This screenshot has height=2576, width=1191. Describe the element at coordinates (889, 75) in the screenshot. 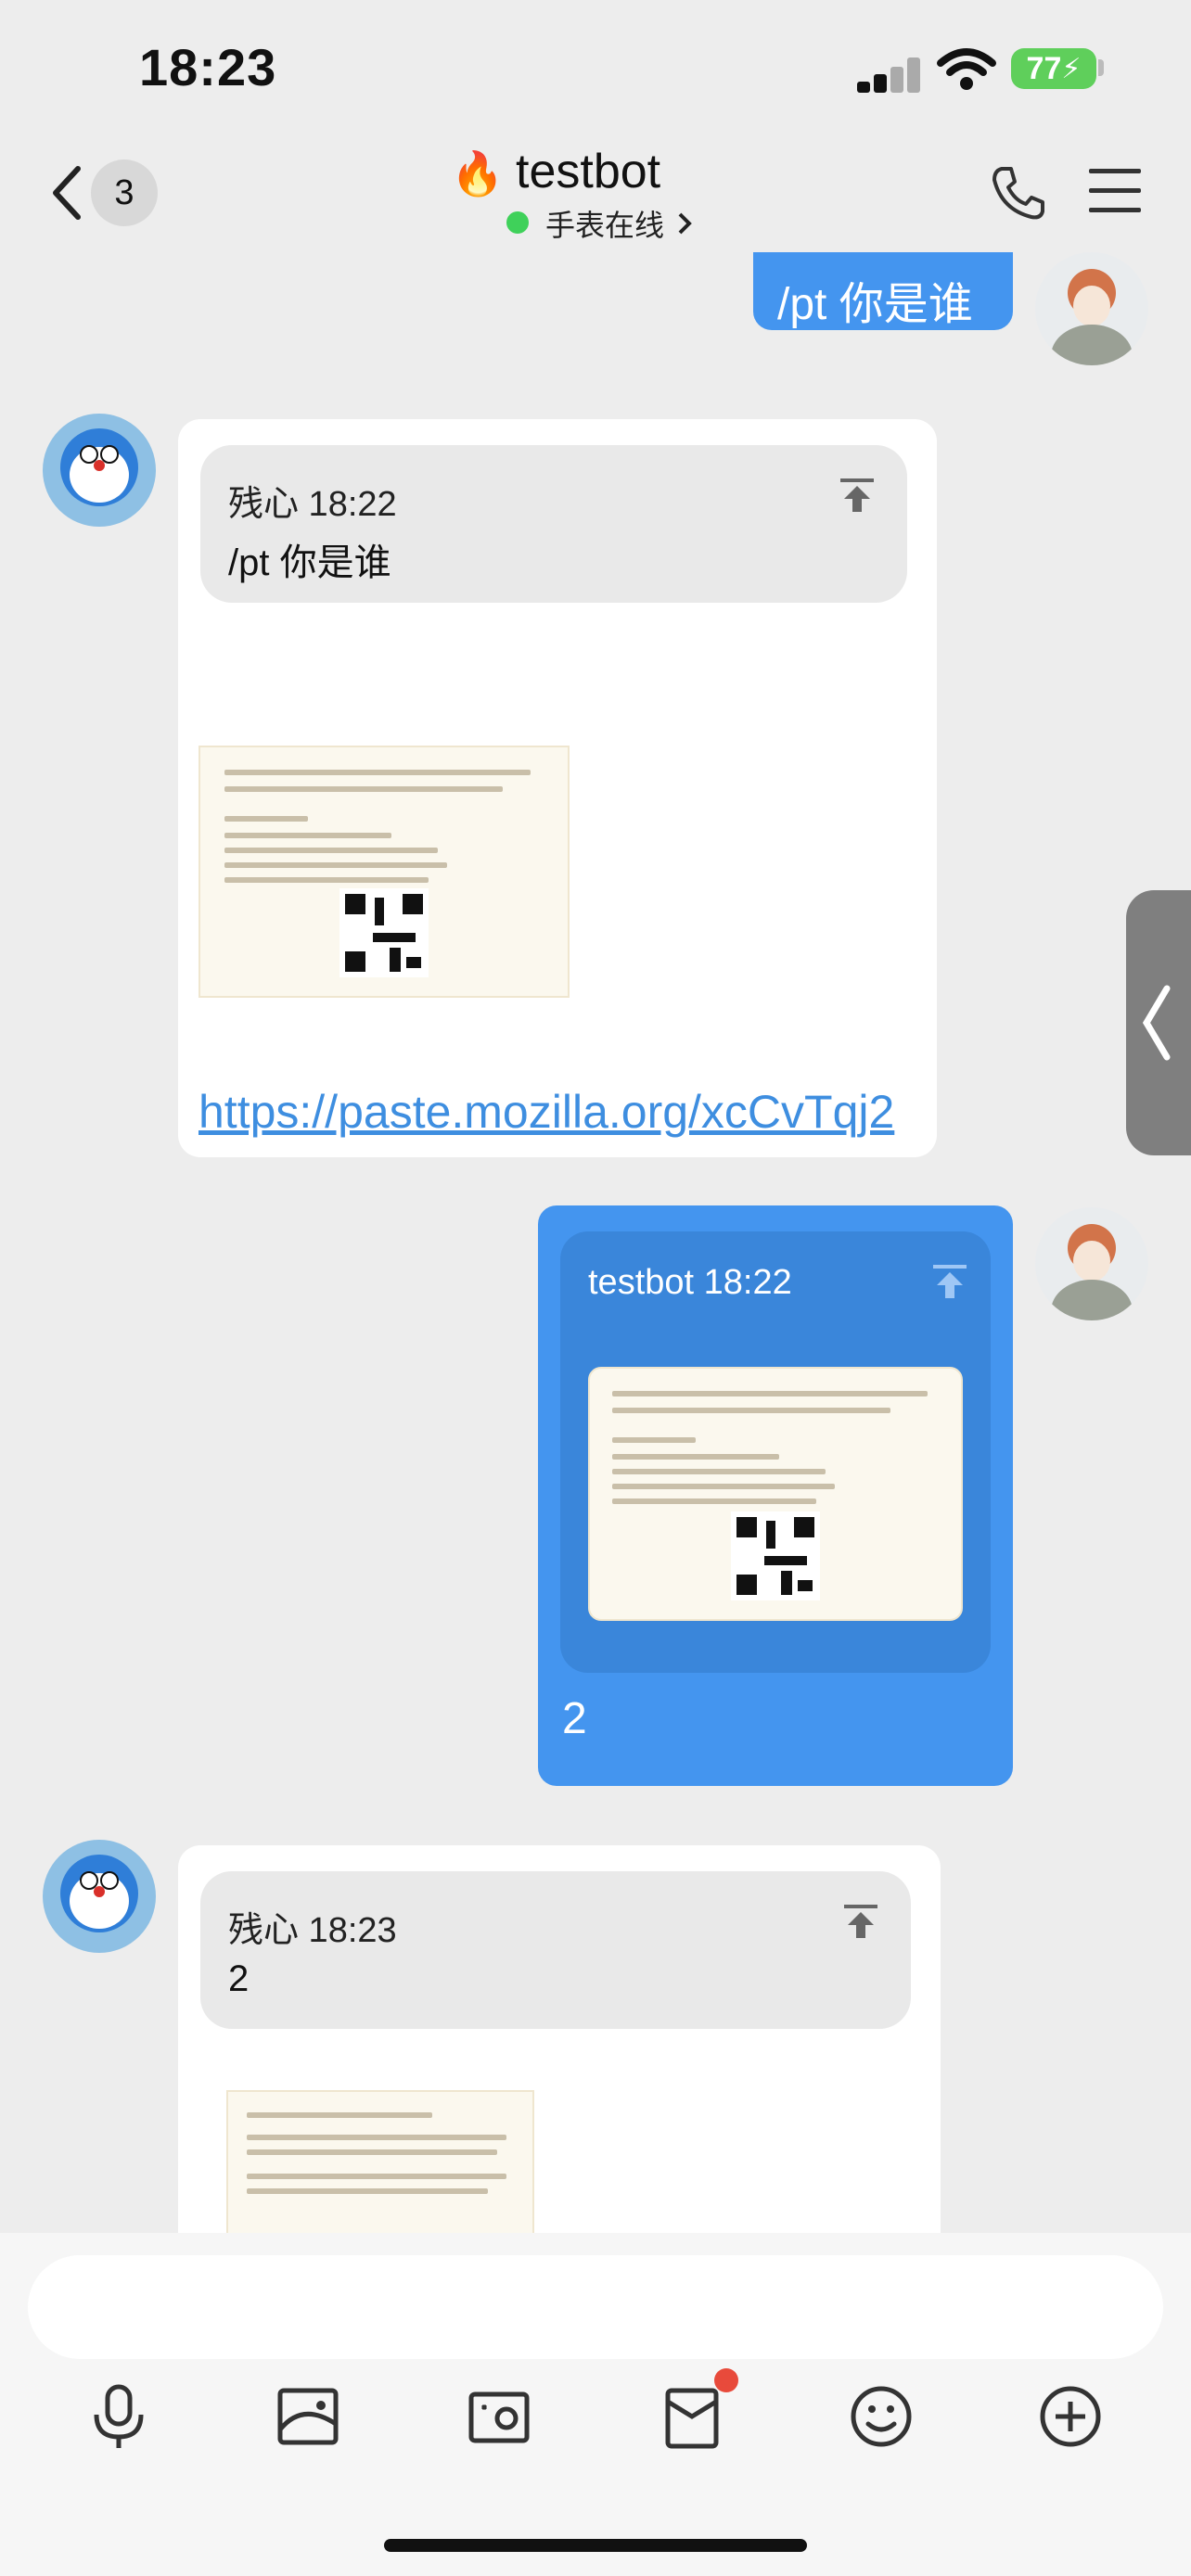

I see `cellular-signal-icon` at that location.